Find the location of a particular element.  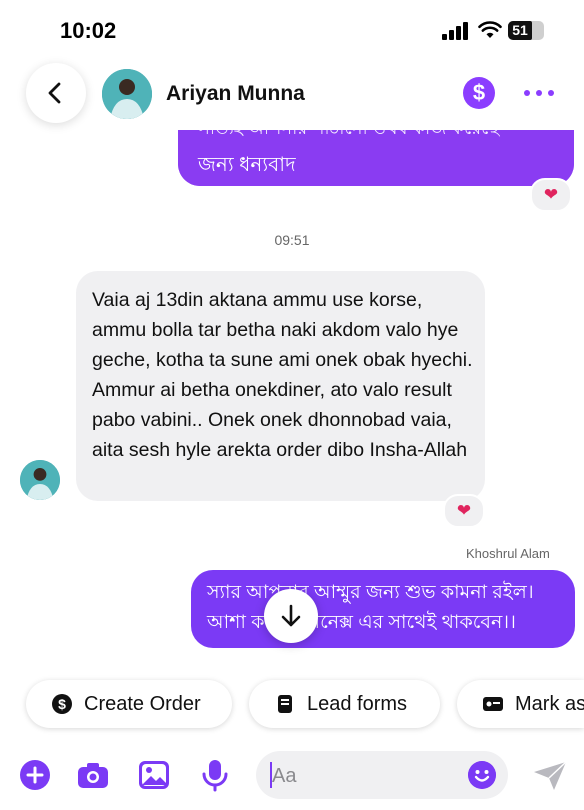

back-button is located at coordinates (56, 93).